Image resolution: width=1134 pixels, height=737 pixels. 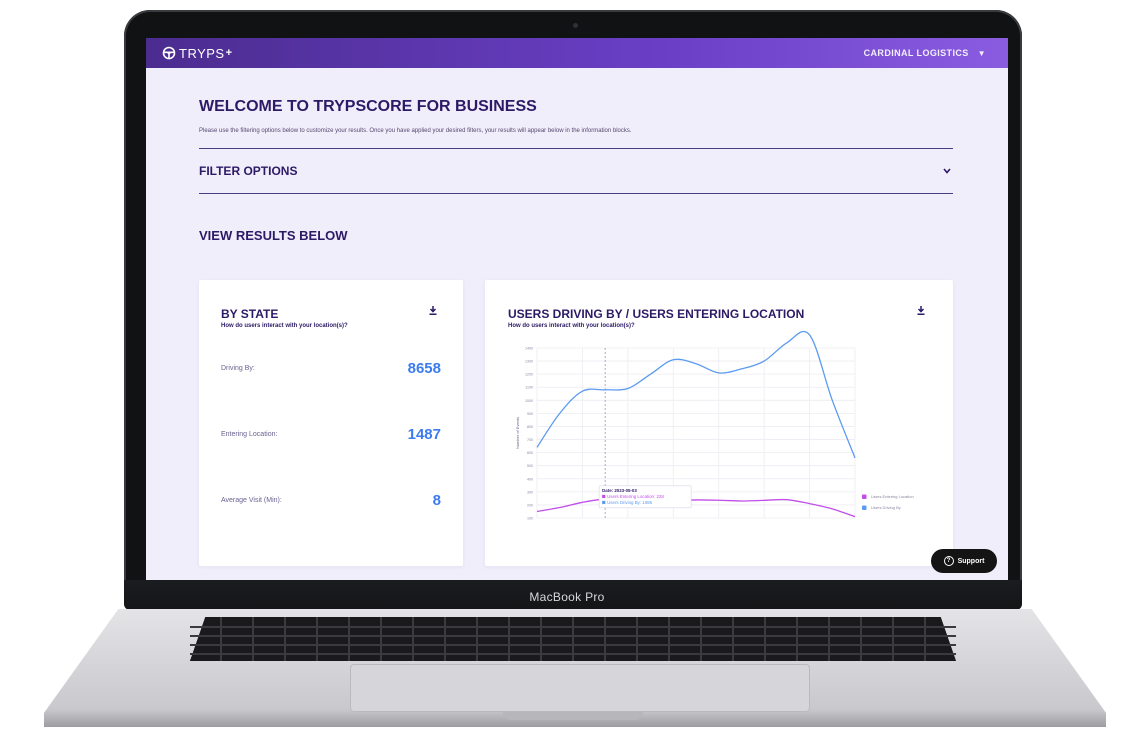 I want to click on stat-value: 8, so click(x=436, y=500).